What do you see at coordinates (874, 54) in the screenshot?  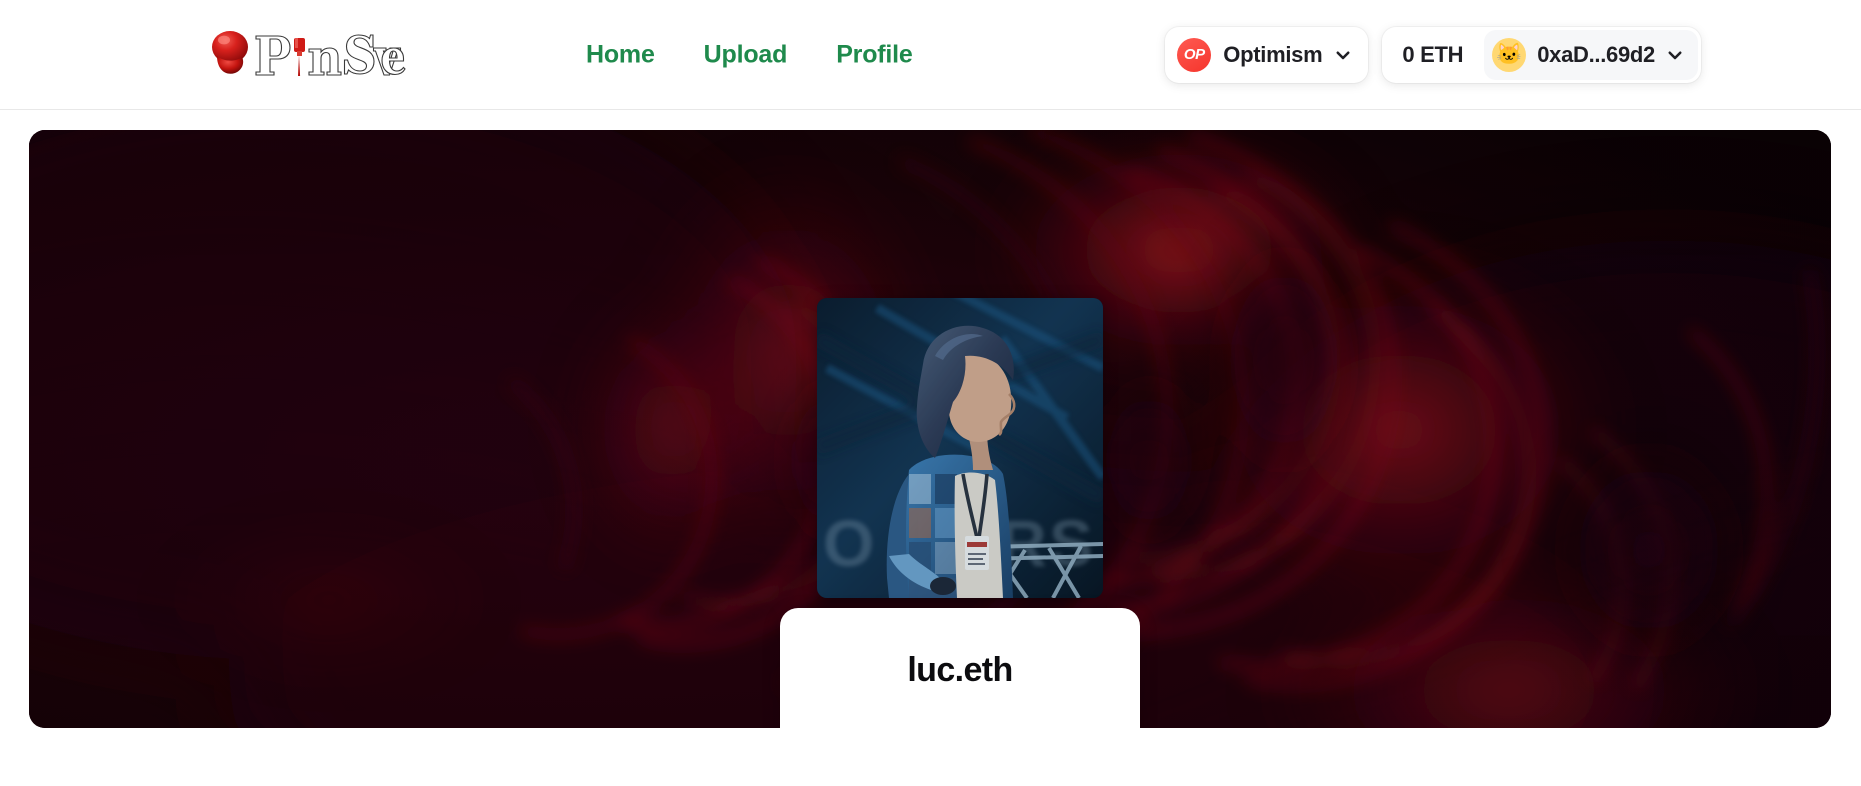 I see `nav-link-profile: Profile` at bounding box center [874, 54].